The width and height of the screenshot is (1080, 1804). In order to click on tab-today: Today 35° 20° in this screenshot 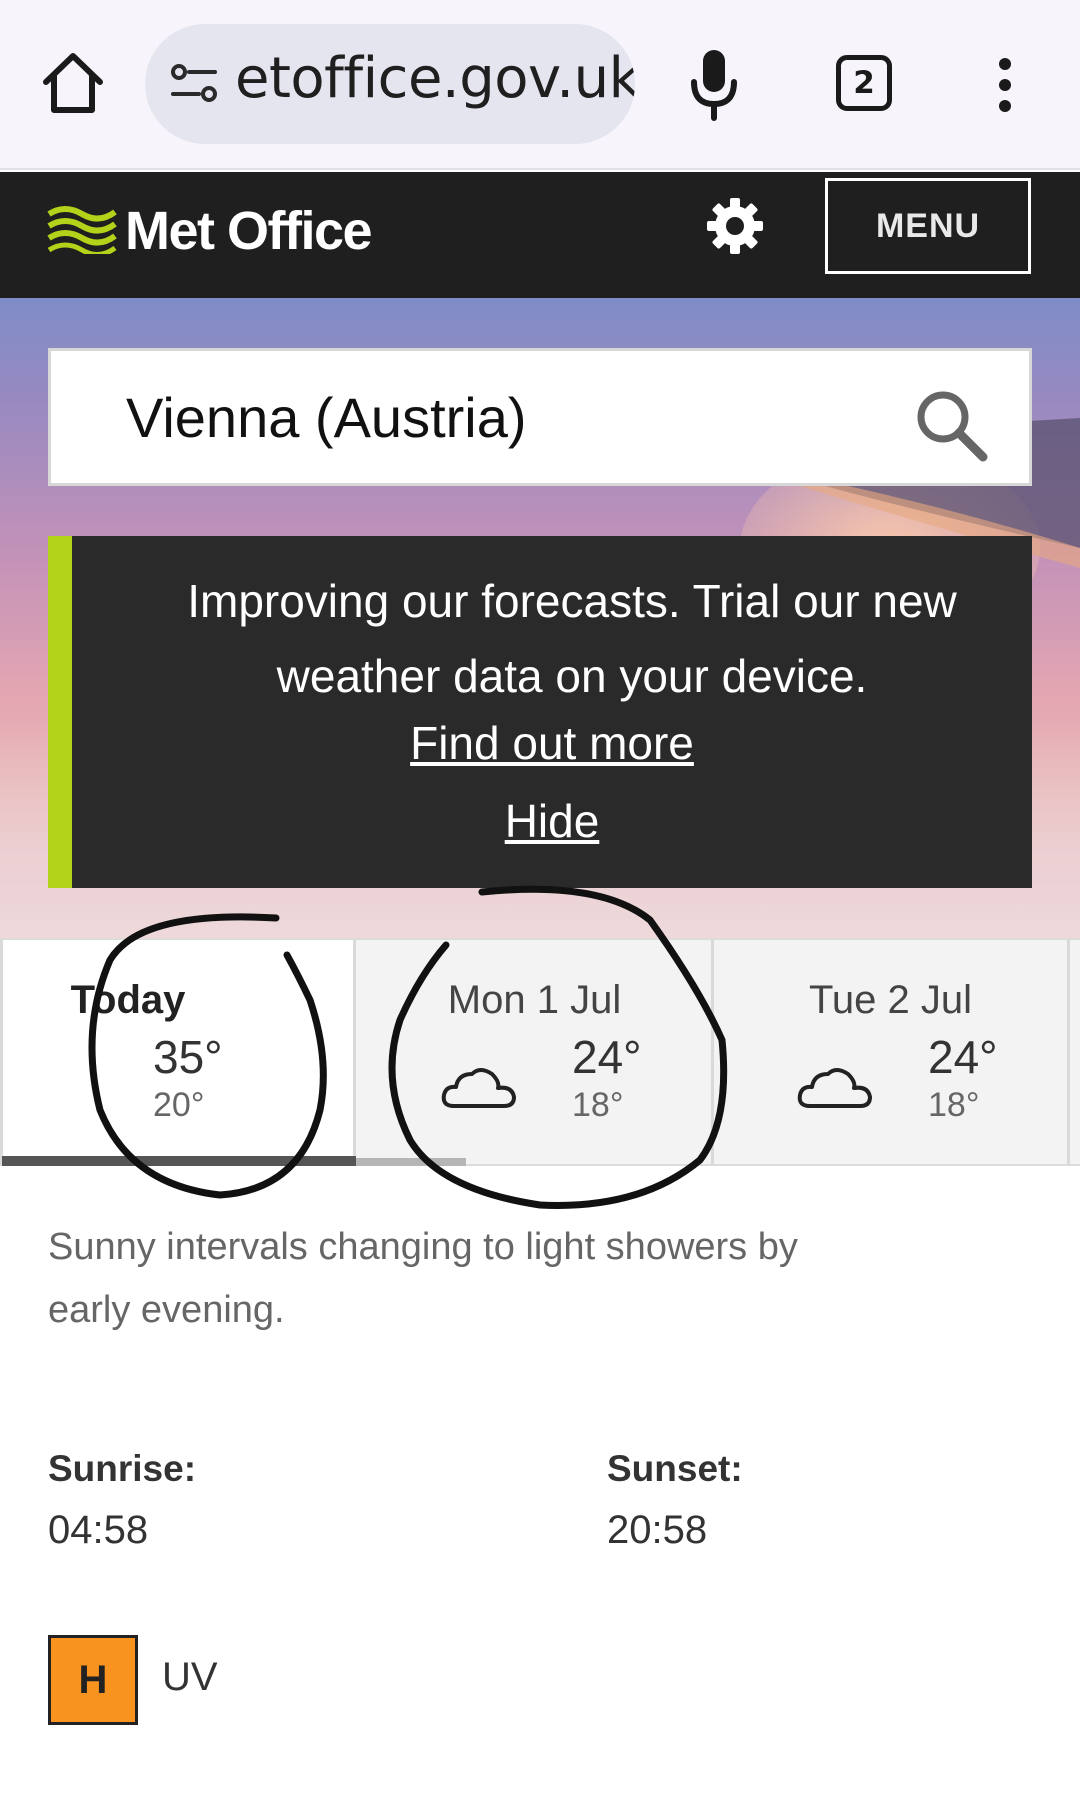, I will do `click(178, 1053)`.